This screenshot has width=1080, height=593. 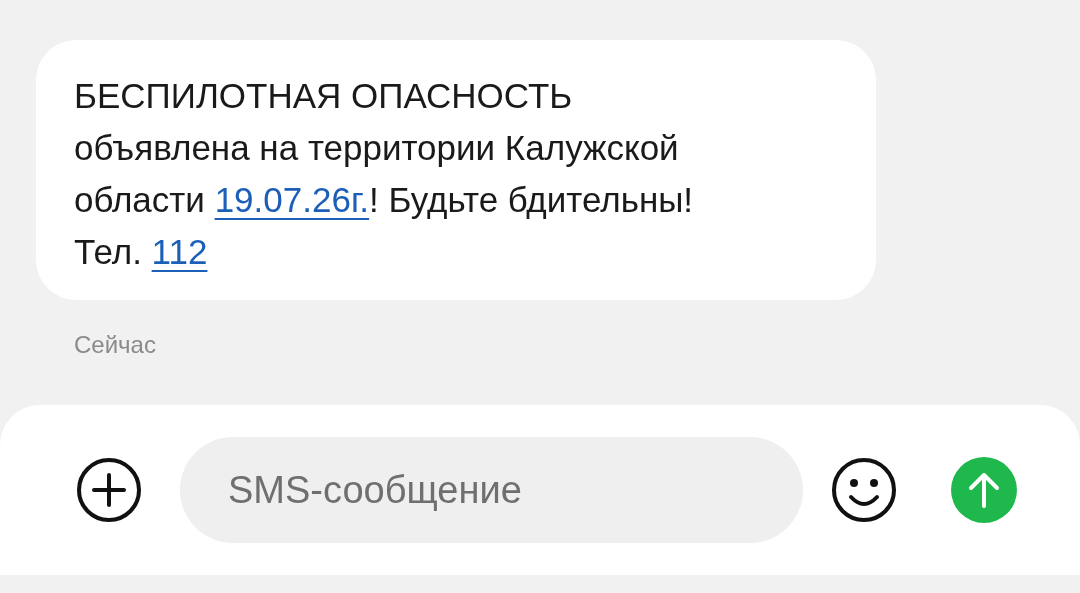 I want to click on link: 112, so click(x=179, y=251).